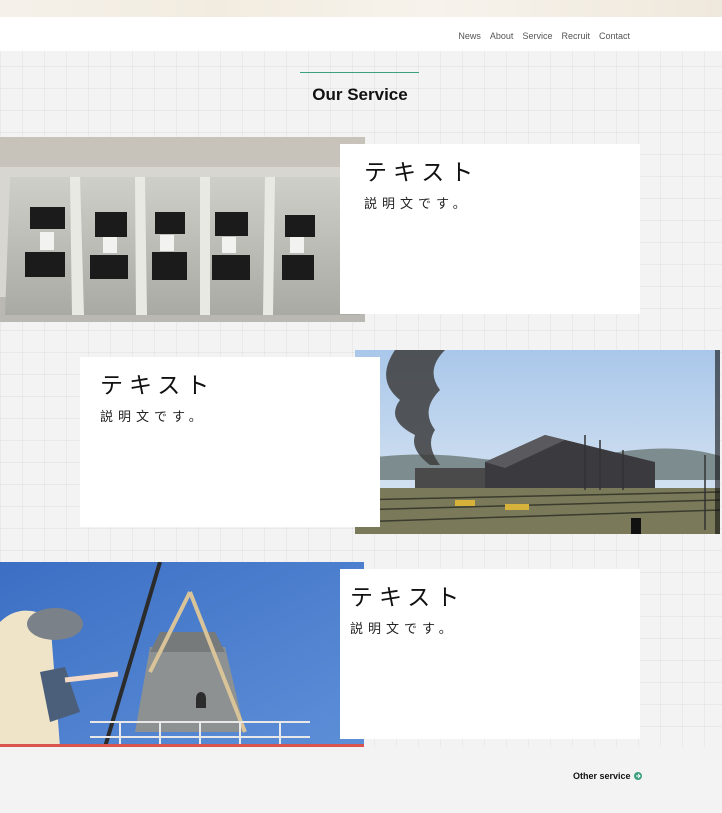 Image resolution: width=722 pixels, height=813 pixels. I want to click on electronics-tray-photo-icon, so click(182, 229).